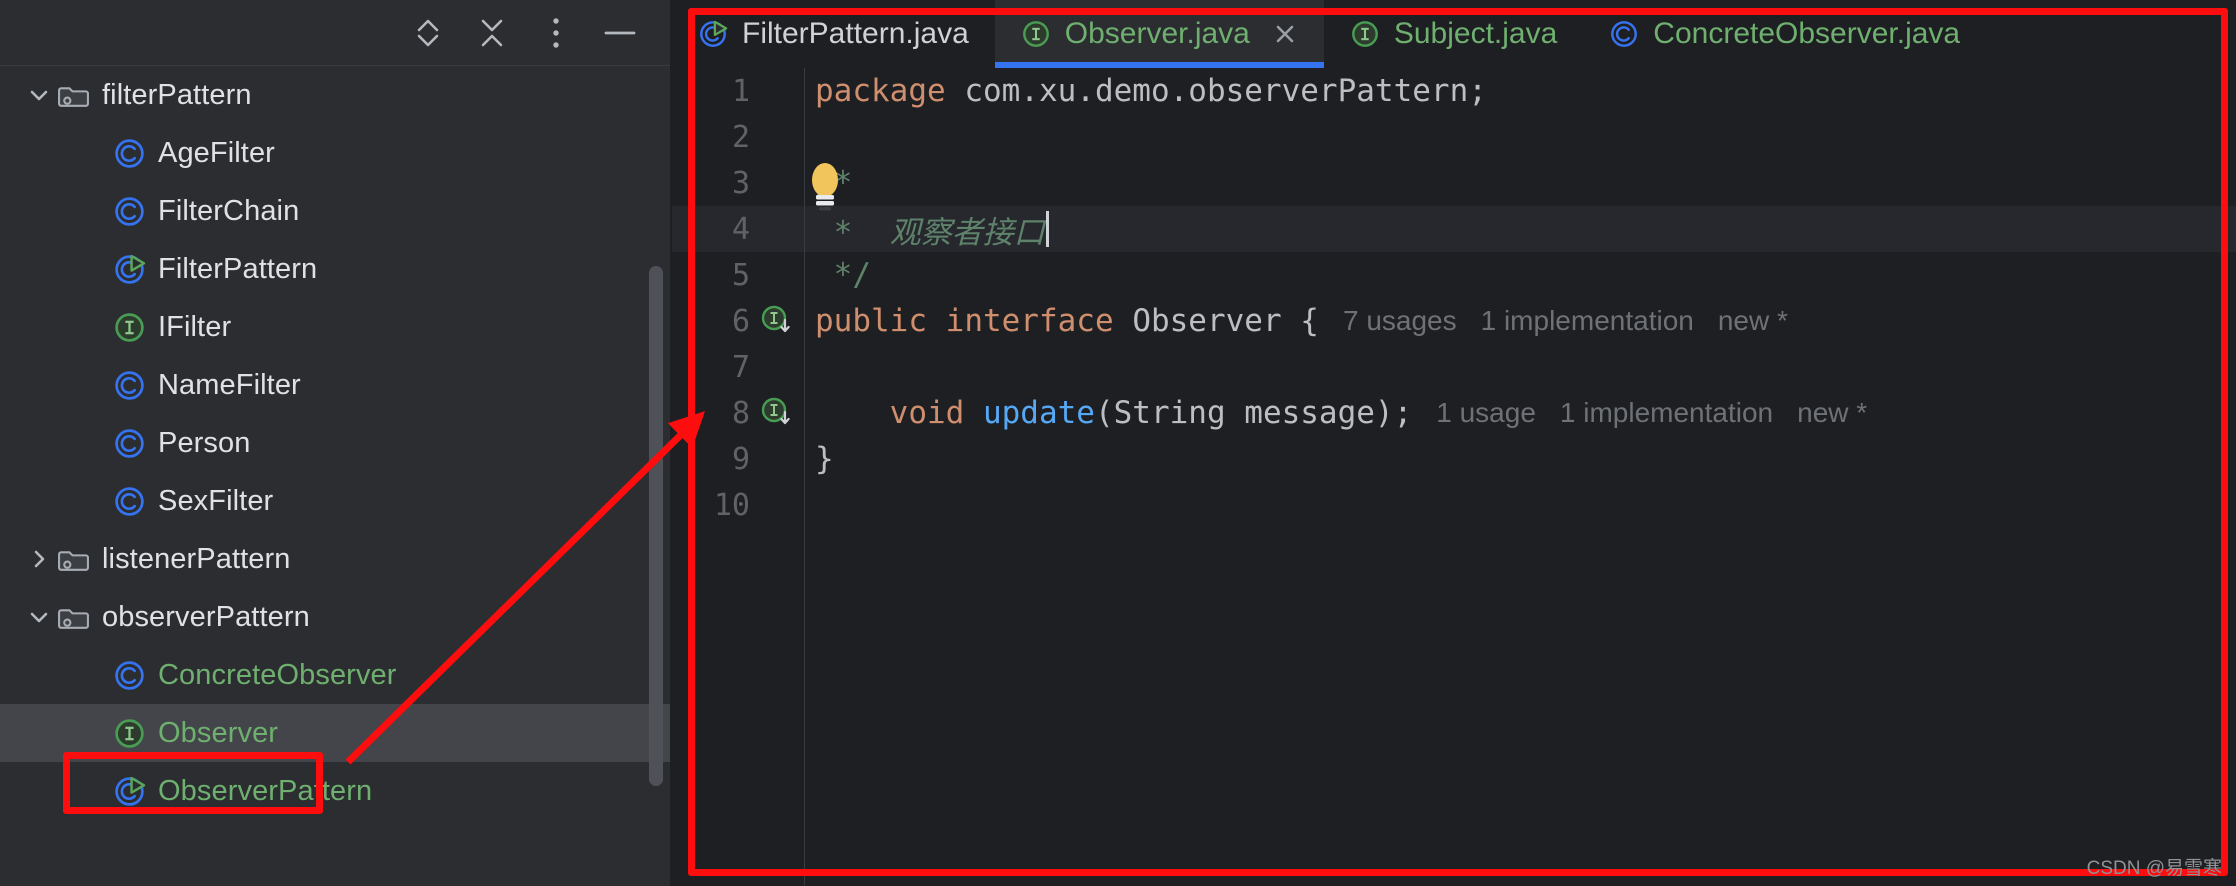 The width and height of the screenshot is (2236, 886). What do you see at coordinates (731, 505) in the screenshot?
I see `line-number: 10` at bounding box center [731, 505].